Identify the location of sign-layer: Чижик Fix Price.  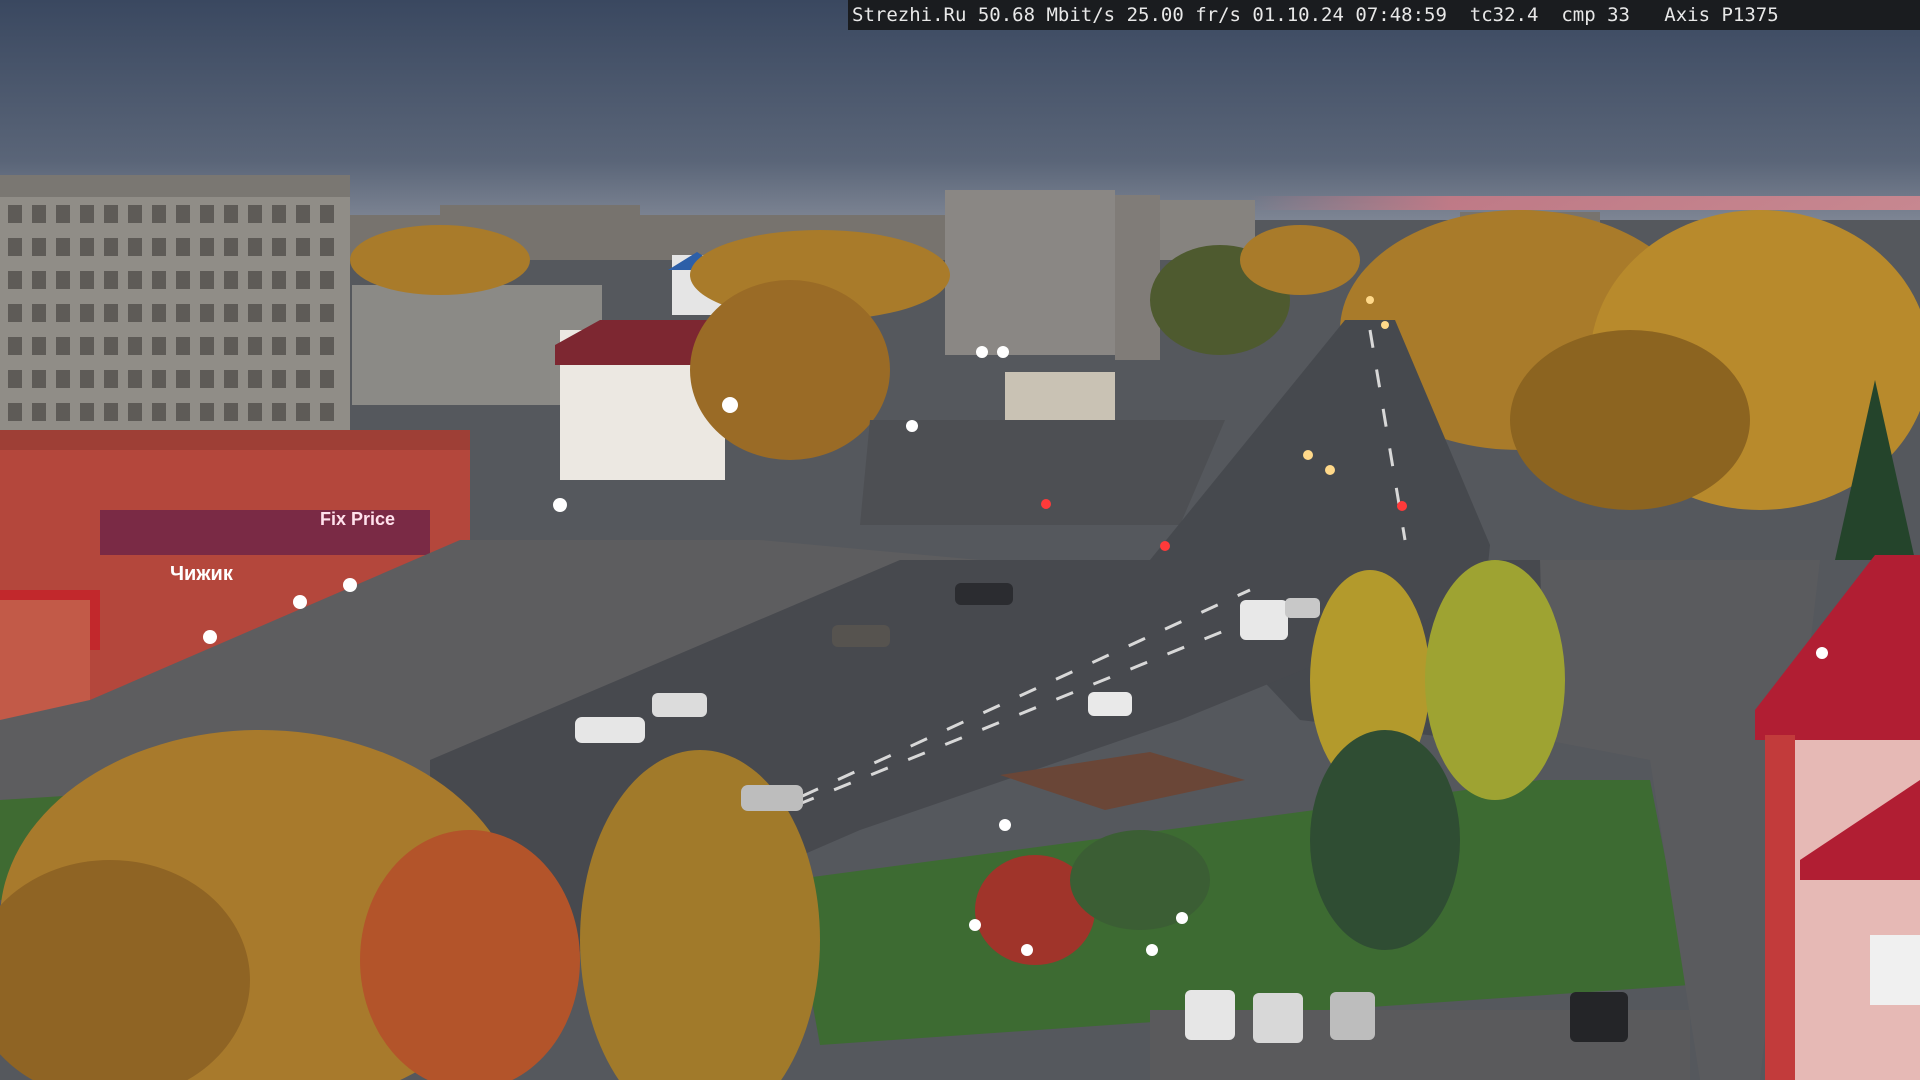
(282, 547).